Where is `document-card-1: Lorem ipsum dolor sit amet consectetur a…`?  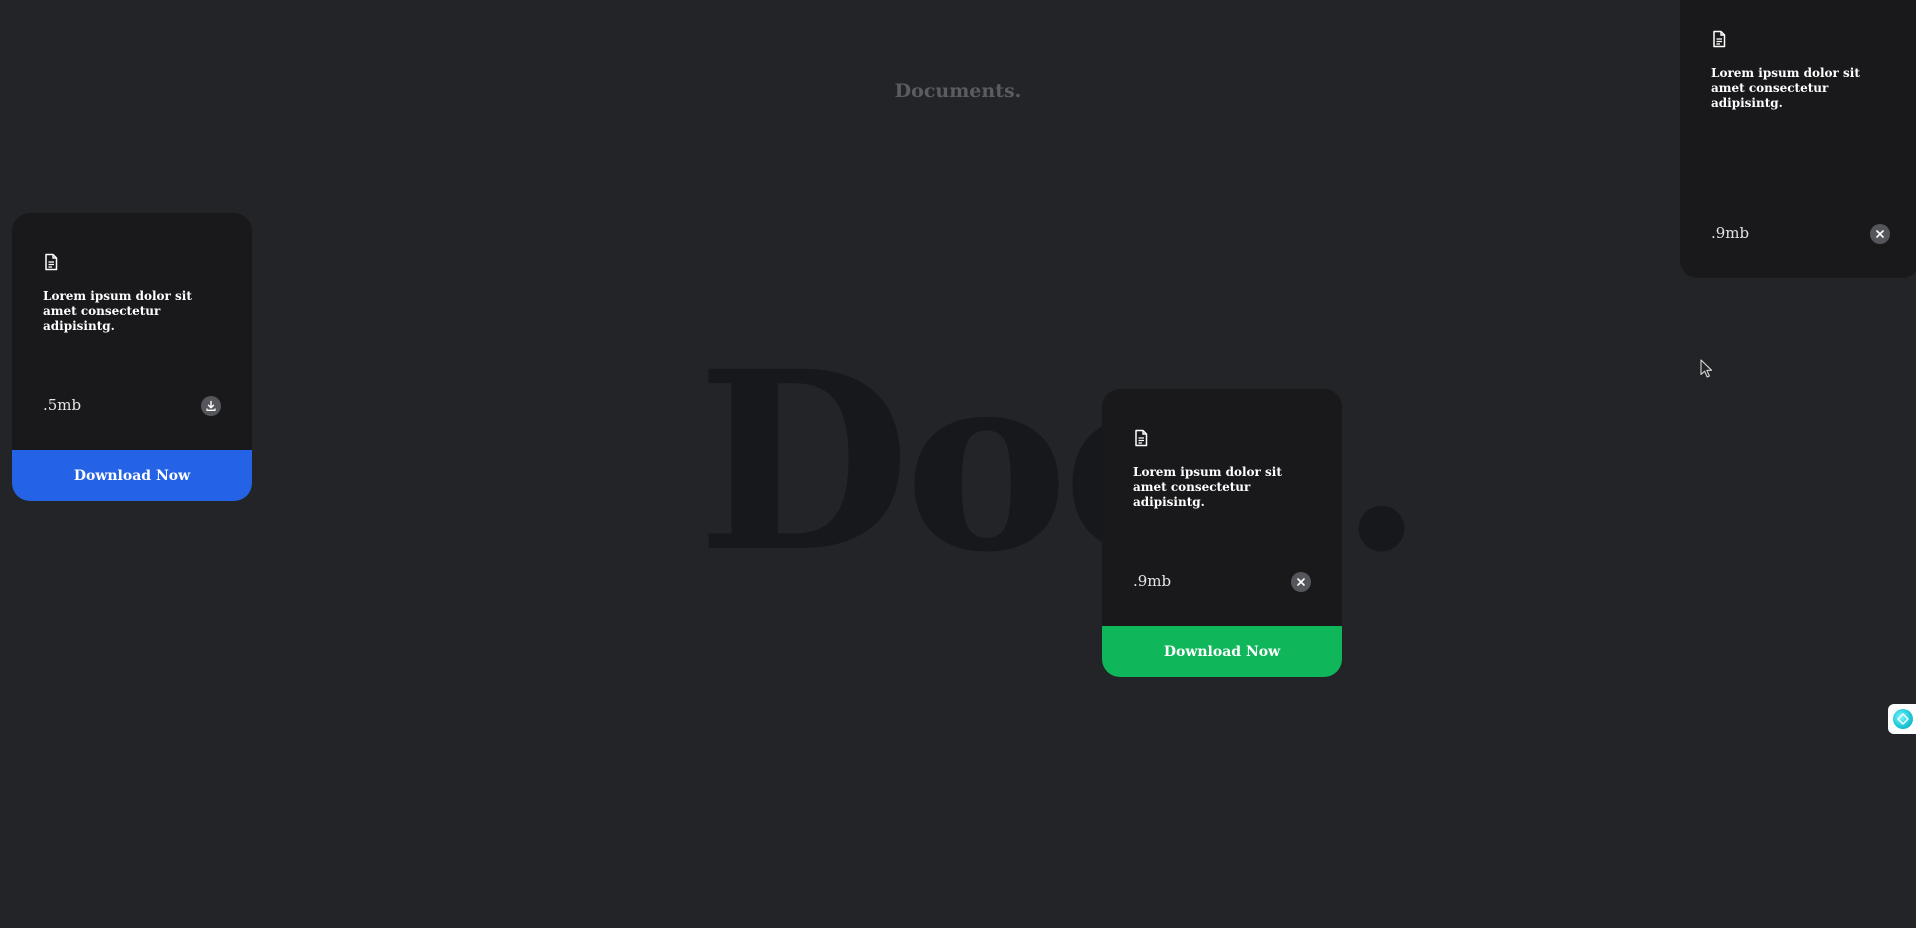
document-card-1: Lorem ipsum dolor sit amet consectetur a… is located at coordinates (132, 357).